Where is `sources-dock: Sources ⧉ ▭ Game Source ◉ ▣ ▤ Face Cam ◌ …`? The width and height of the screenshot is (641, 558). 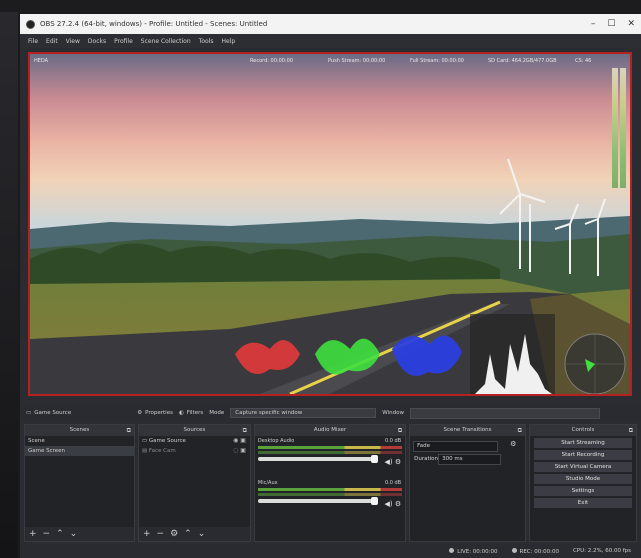
sources-dock: Sources ⧉ ▭ Game Source ◉ ▣ ▤ Face Cam ◌ … is located at coordinates (194, 483).